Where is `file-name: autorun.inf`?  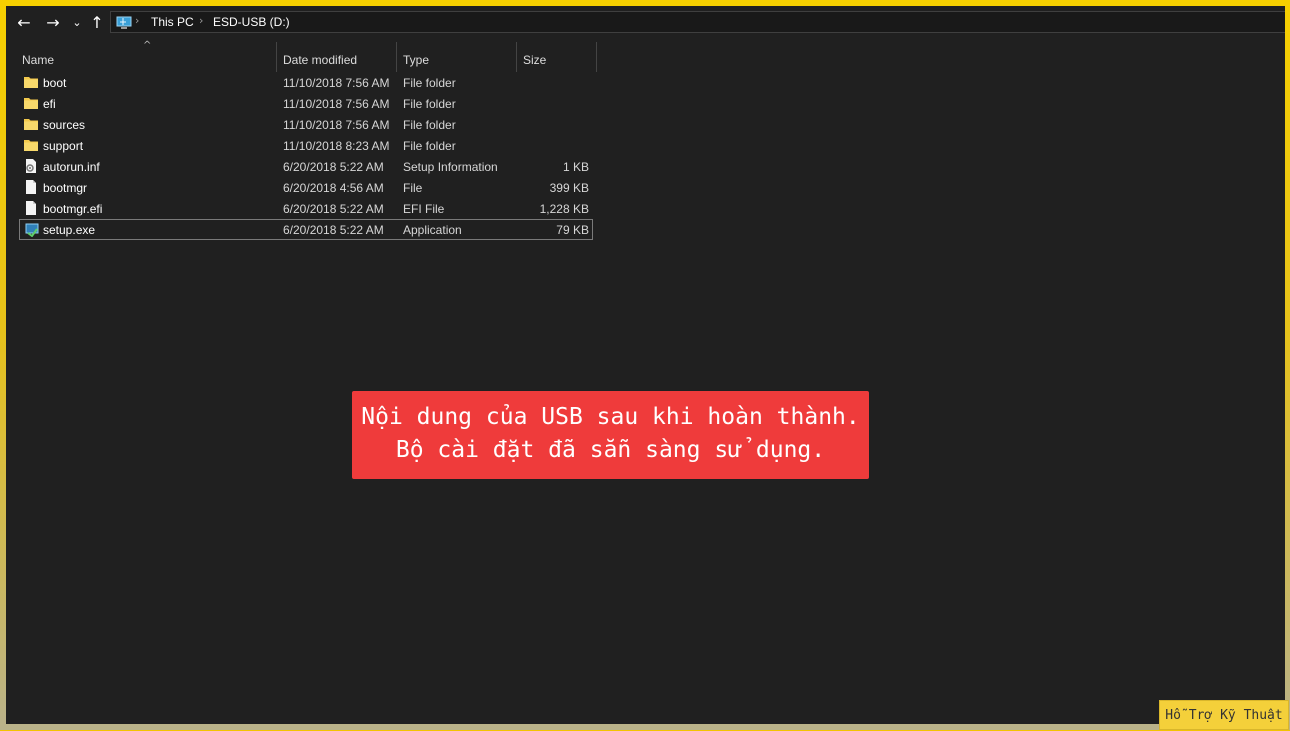 file-name: autorun.inf is located at coordinates (71, 167).